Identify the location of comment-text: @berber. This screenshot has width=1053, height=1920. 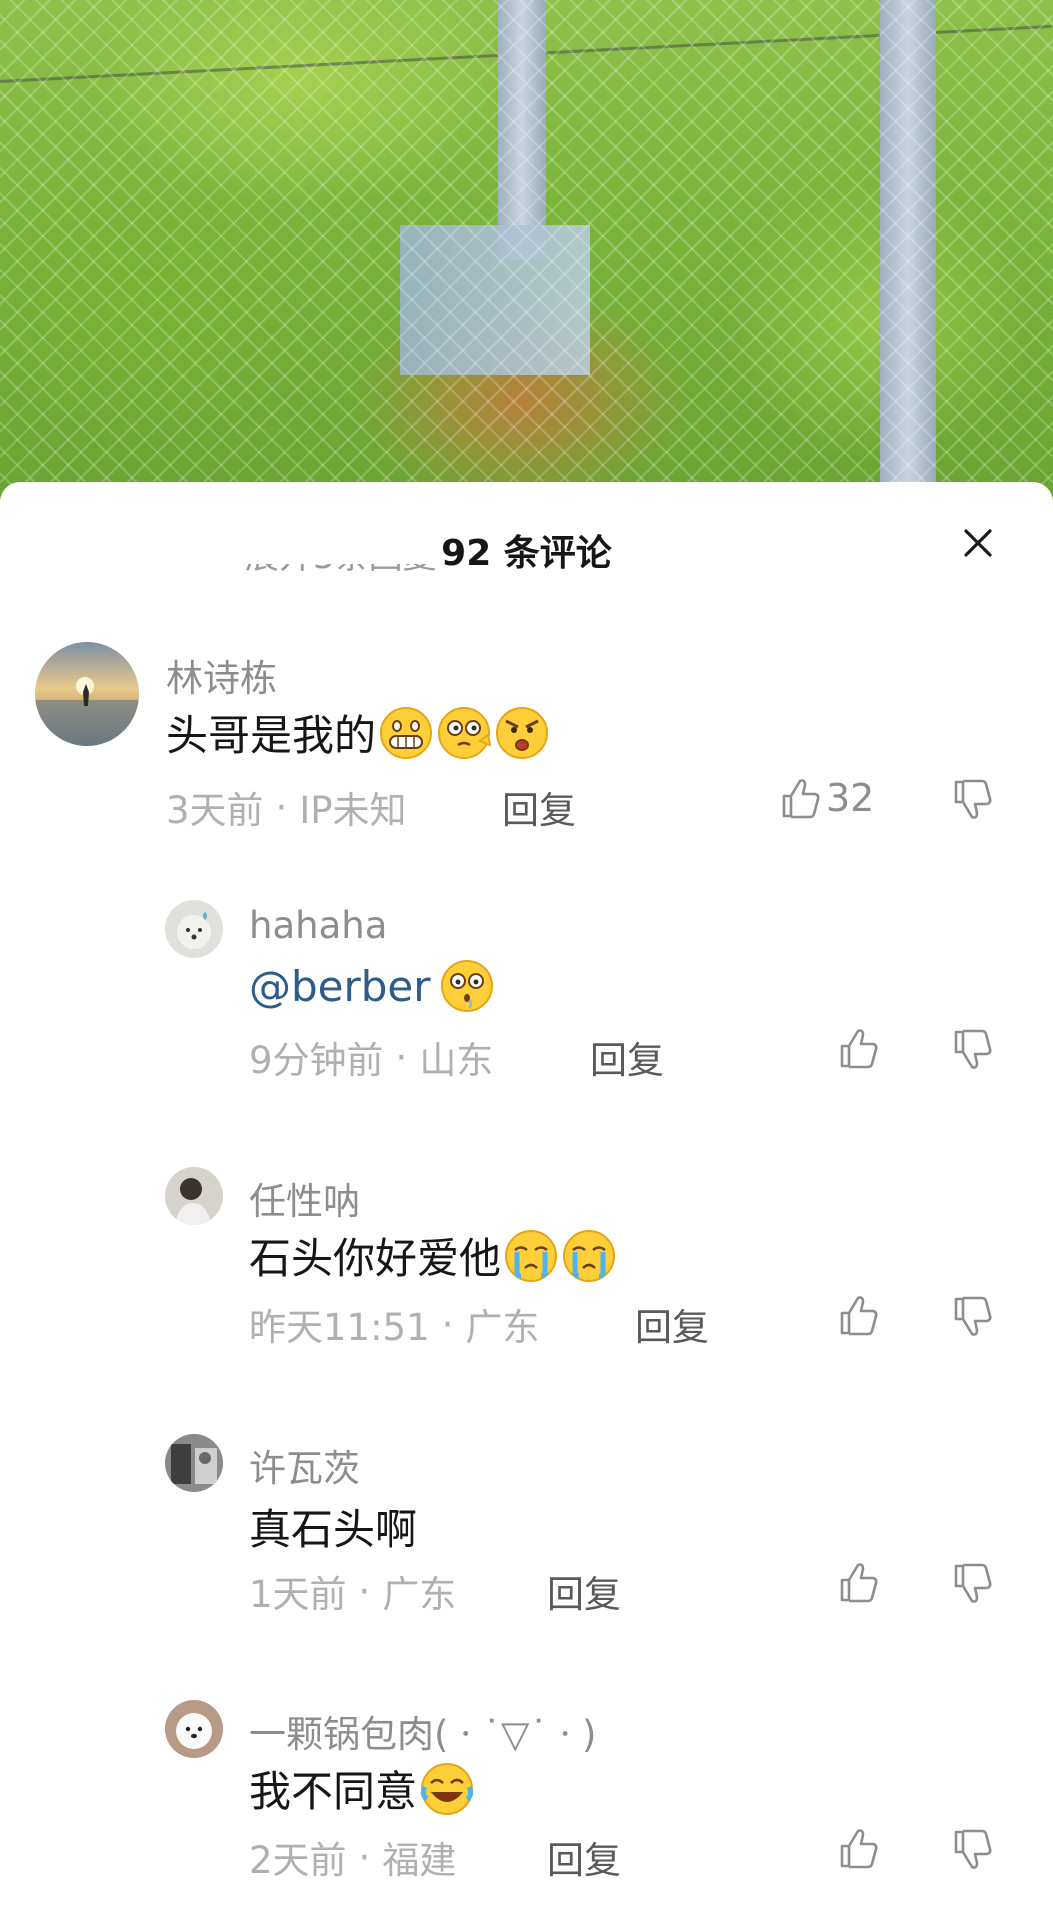
(372, 986).